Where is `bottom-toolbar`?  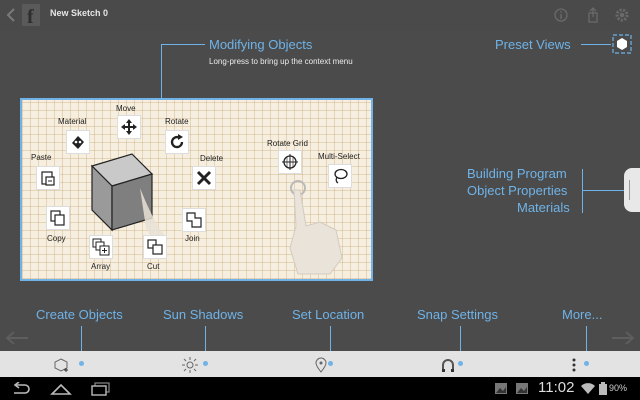 bottom-toolbar is located at coordinates (320, 364).